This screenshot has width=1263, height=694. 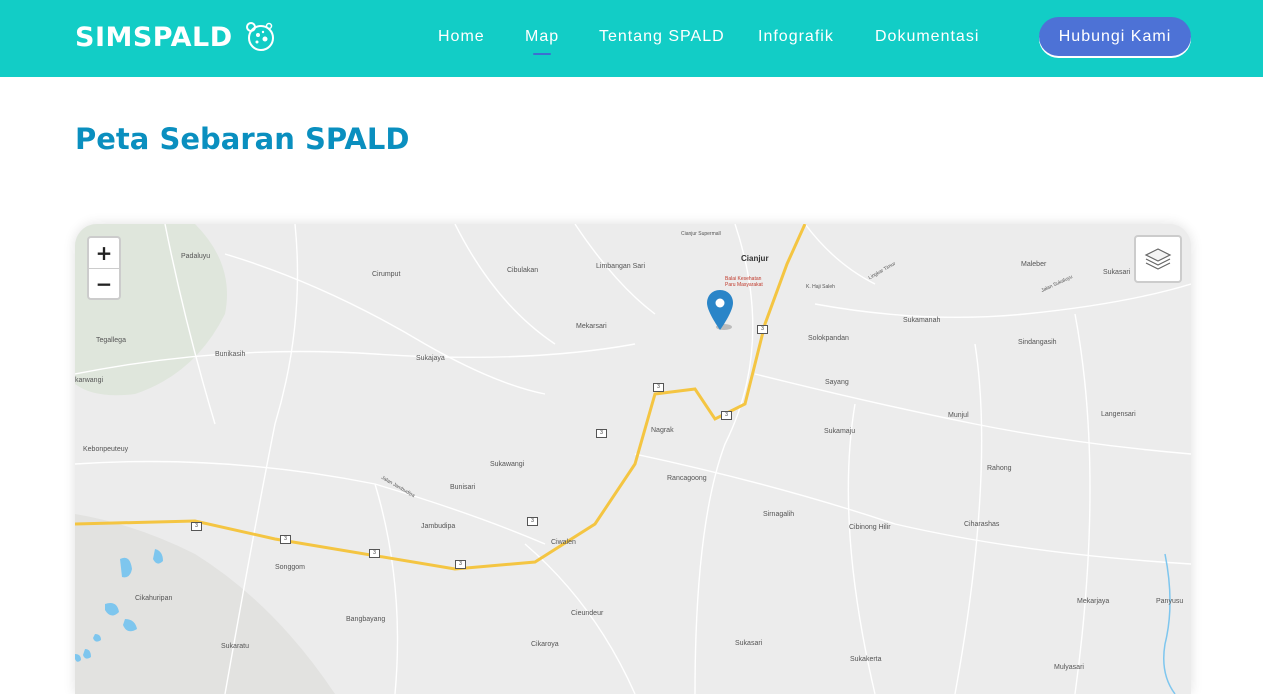 What do you see at coordinates (545, 644) in the screenshot?
I see `place-label: Cikaroya` at bounding box center [545, 644].